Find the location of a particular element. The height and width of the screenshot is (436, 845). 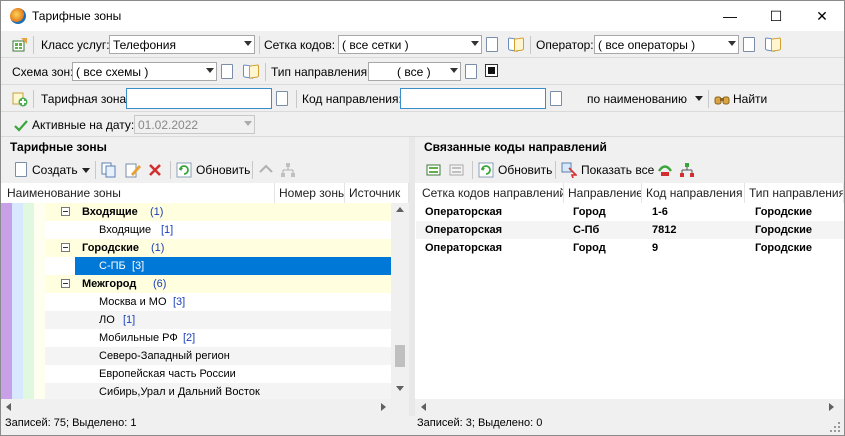

refresh-icon is located at coordinates (486, 170).